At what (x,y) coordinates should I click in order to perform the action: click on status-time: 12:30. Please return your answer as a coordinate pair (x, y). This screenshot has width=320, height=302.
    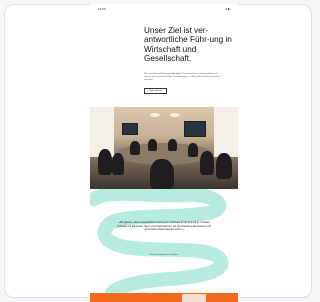
    Looking at the image, I should click on (102, 9).